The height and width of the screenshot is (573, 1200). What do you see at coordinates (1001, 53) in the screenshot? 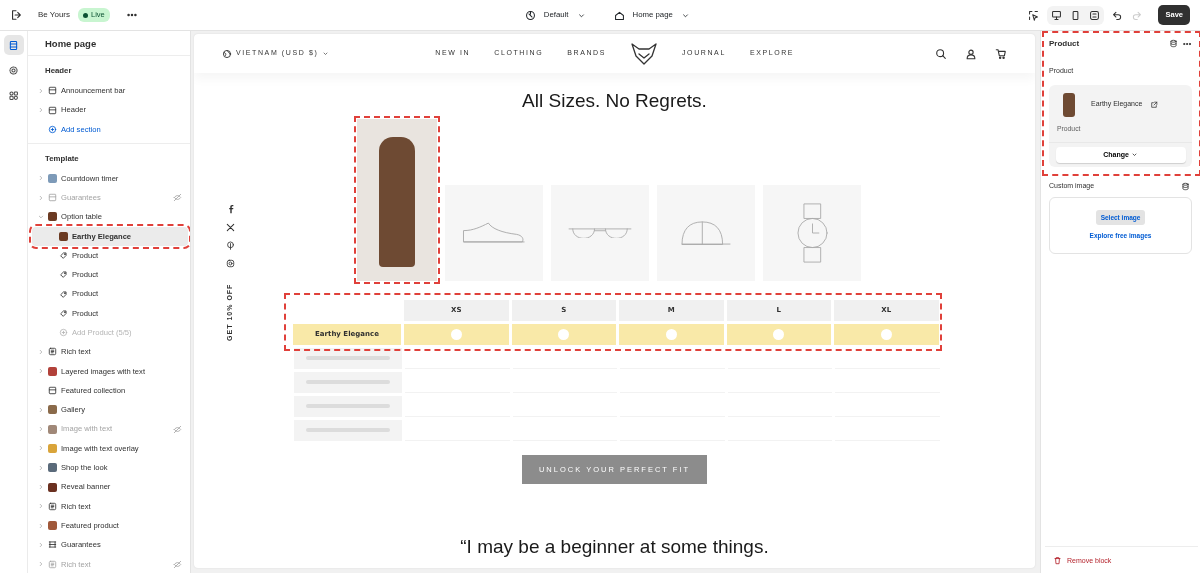
I see `cart-icon` at bounding box center [1001, 53].